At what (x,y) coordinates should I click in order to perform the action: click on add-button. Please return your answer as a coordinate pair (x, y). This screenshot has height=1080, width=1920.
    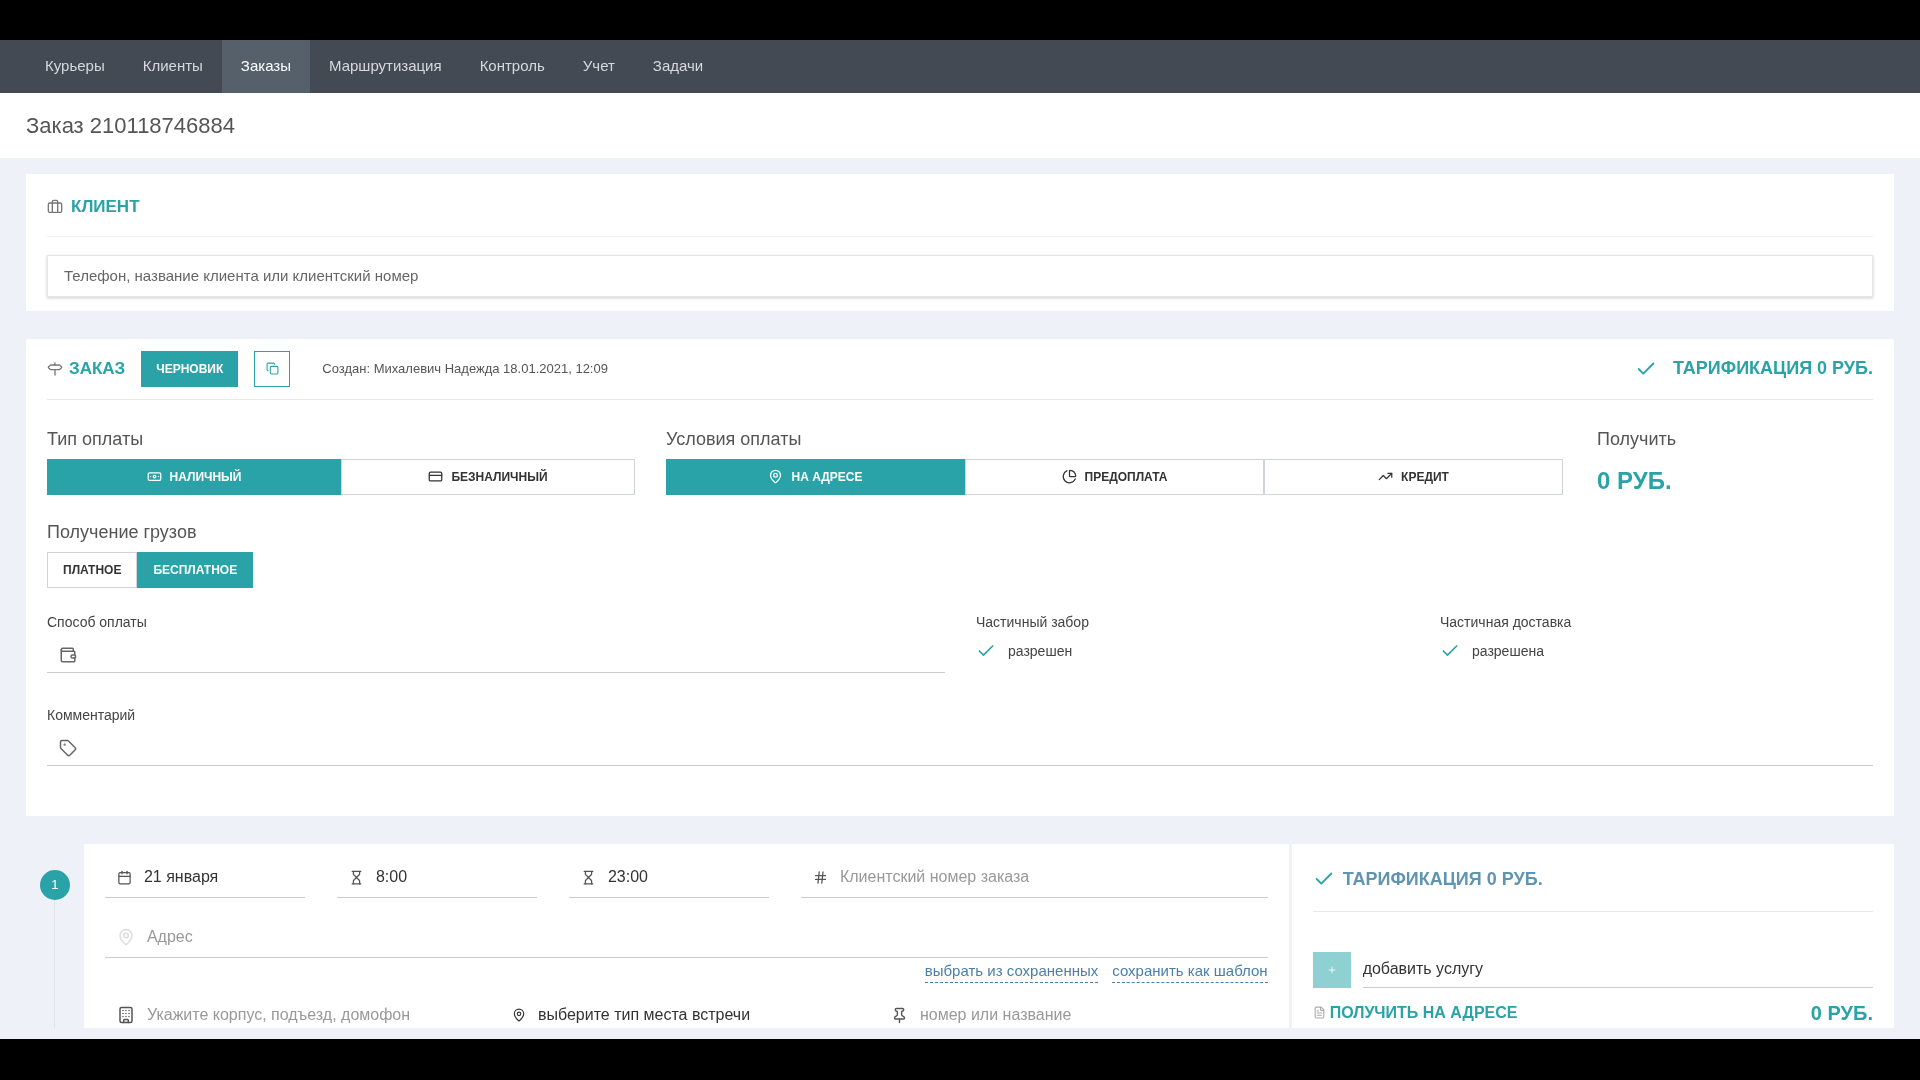
    Looking at the image, I should click on (1331, 969).